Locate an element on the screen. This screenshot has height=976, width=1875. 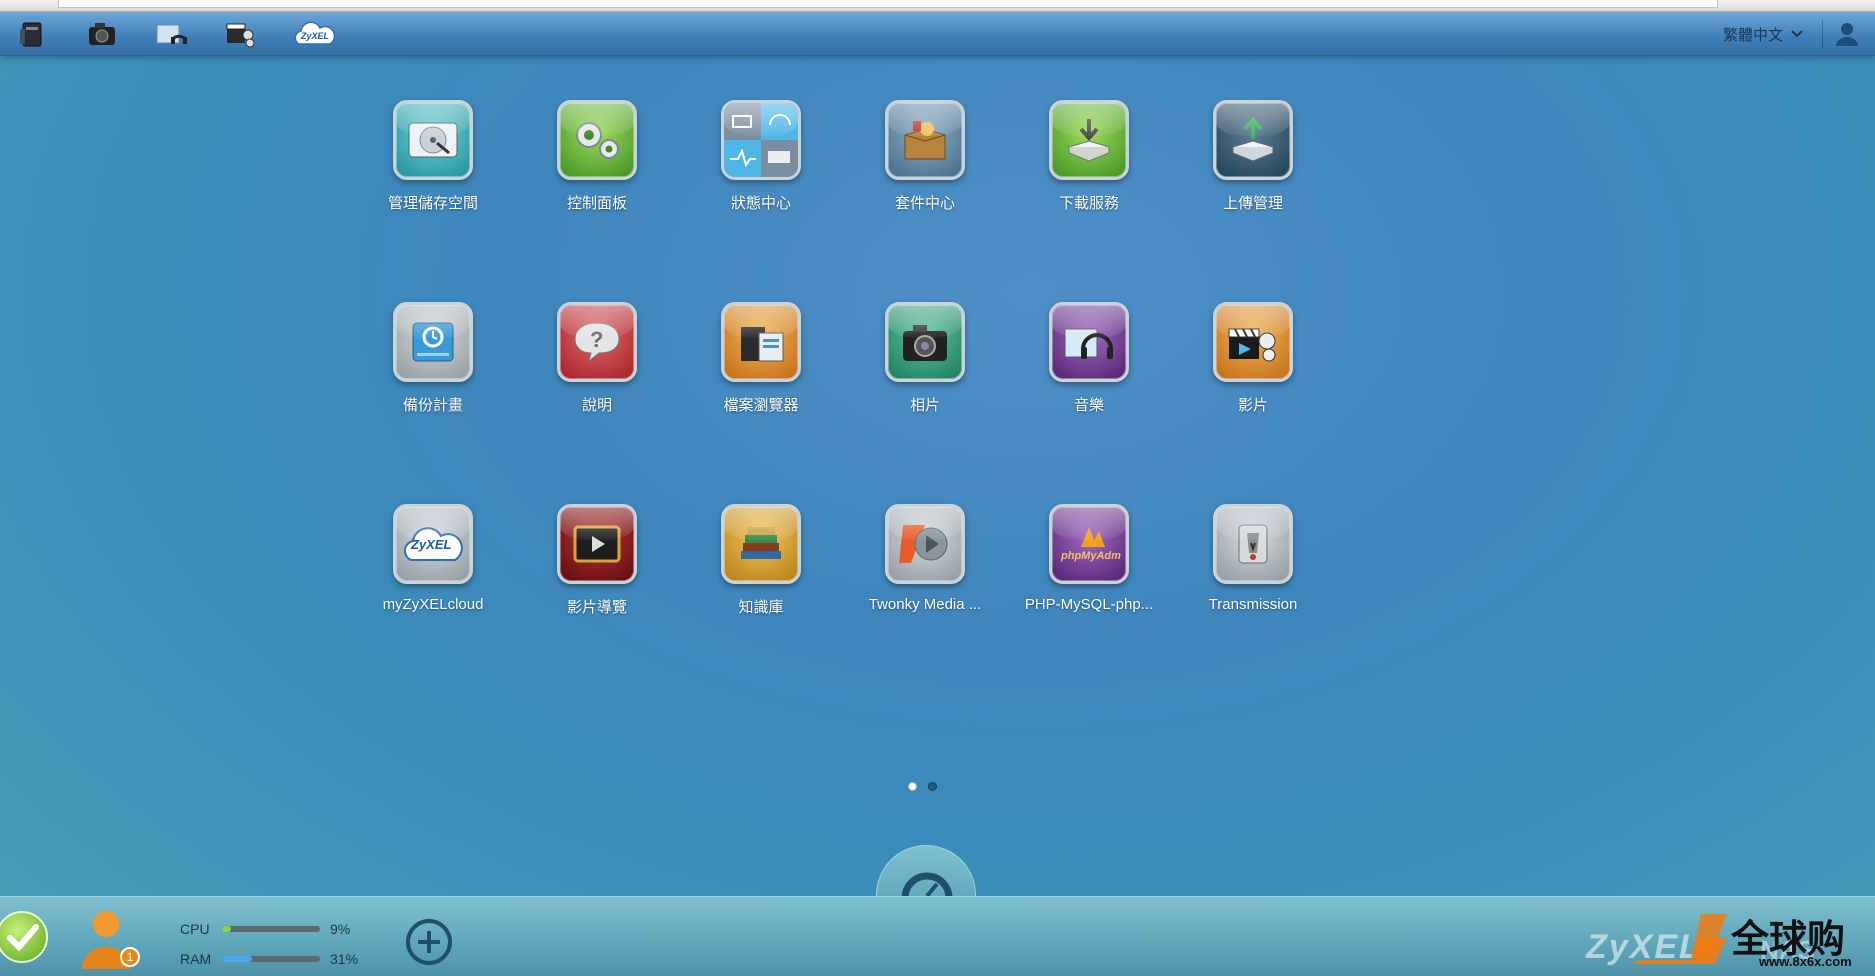
app-shortcut: 上傳管理 is located at coordinates (1253, 156).